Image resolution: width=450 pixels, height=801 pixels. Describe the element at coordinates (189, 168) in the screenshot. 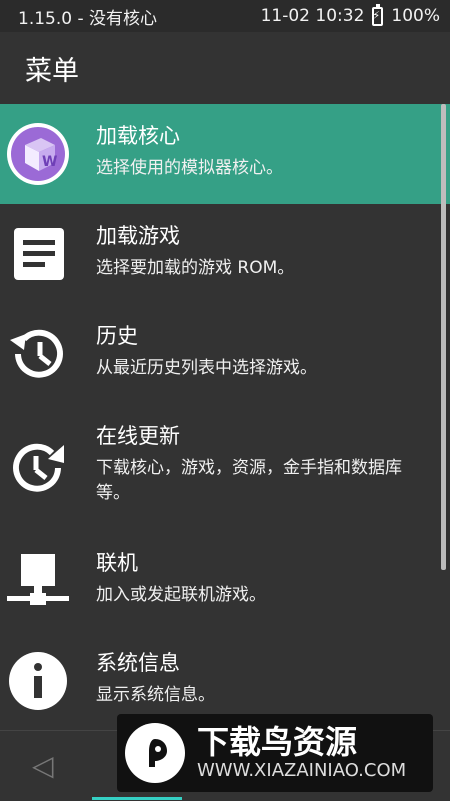

I see `menu-item-description: 选择使用的模拟器核心。` at that location.